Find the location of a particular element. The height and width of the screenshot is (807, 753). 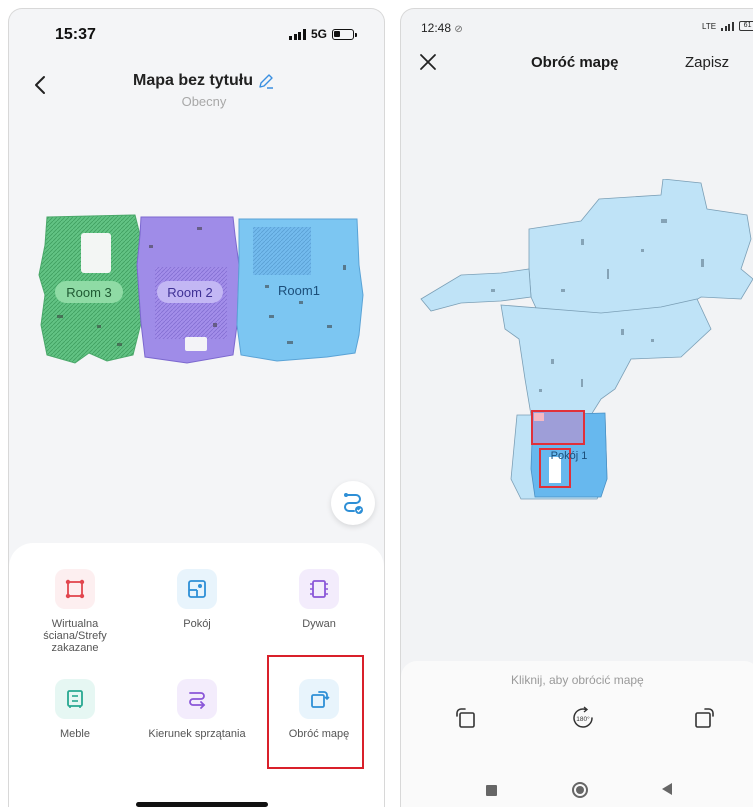

status-time: 15:37 is located at coordinates (75, 34).